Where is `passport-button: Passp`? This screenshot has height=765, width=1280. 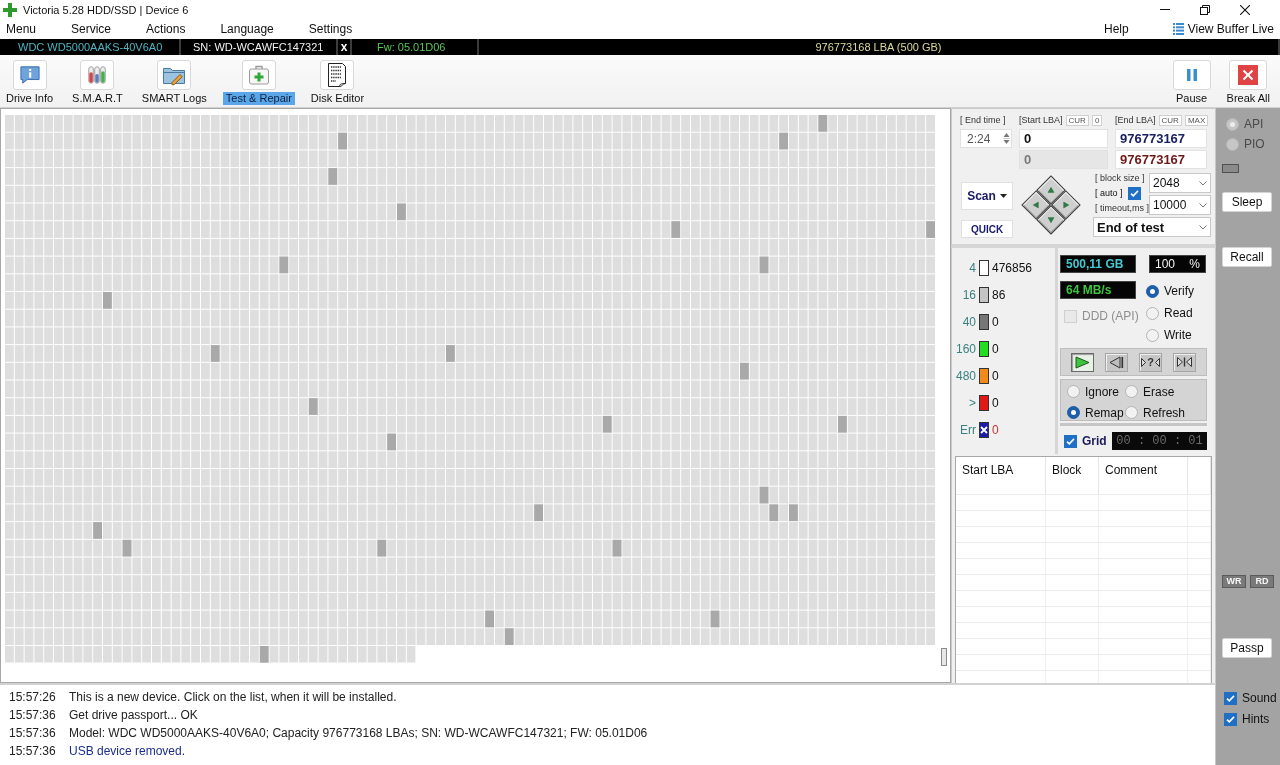
passport-button: Passp is located at coordinates (1247, 648).